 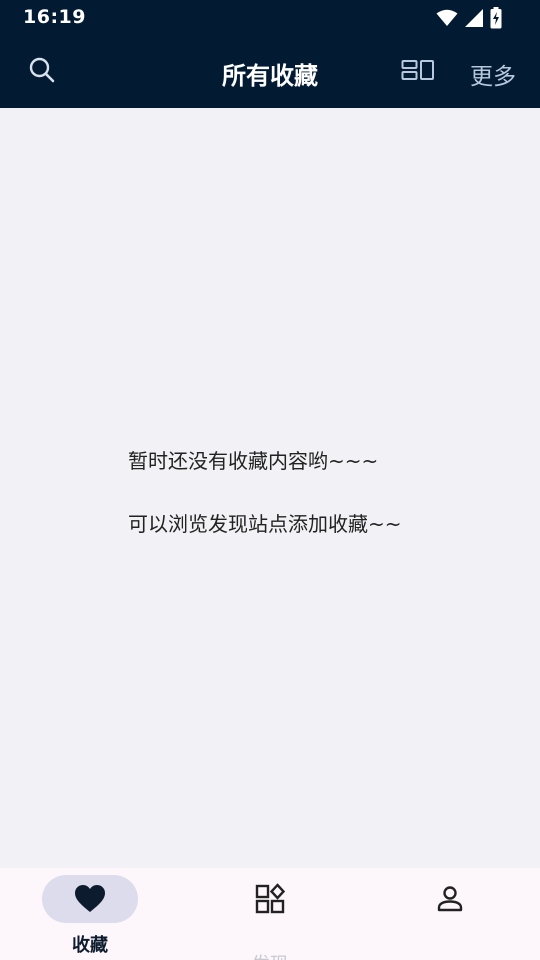 What do you see at coordinates (270, 899) in the screenshot?
I see `apps-icon` at bounding box center [270, 899].